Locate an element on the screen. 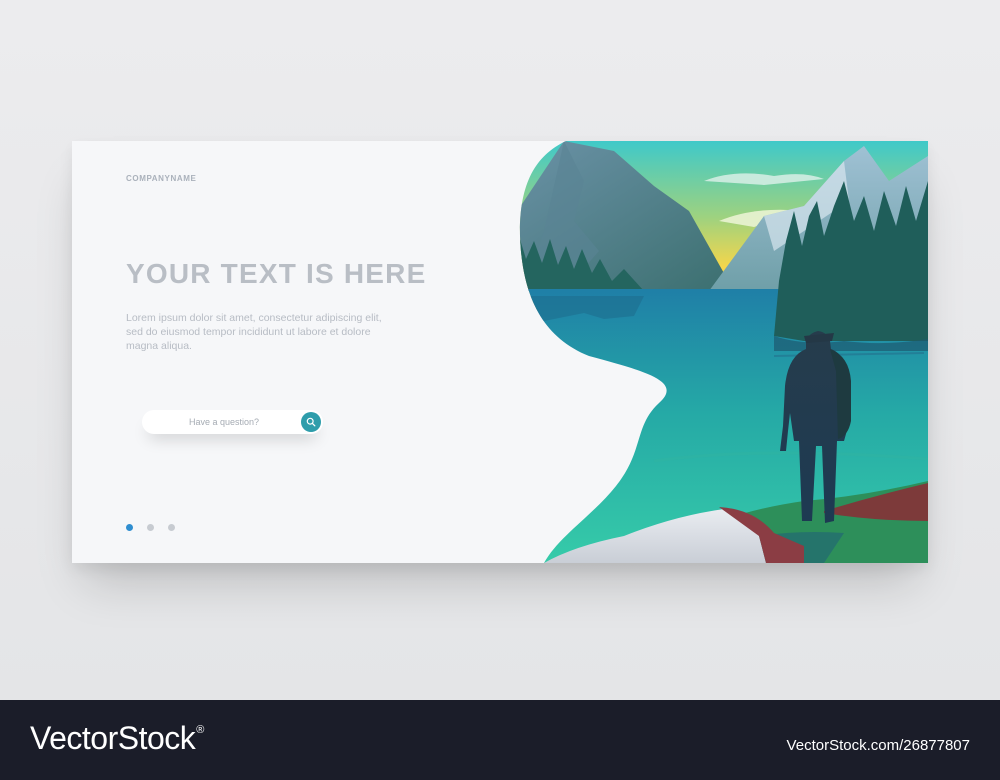 This screenshot has width=1000, height=780. search-button is located at coordinates (311, 422).